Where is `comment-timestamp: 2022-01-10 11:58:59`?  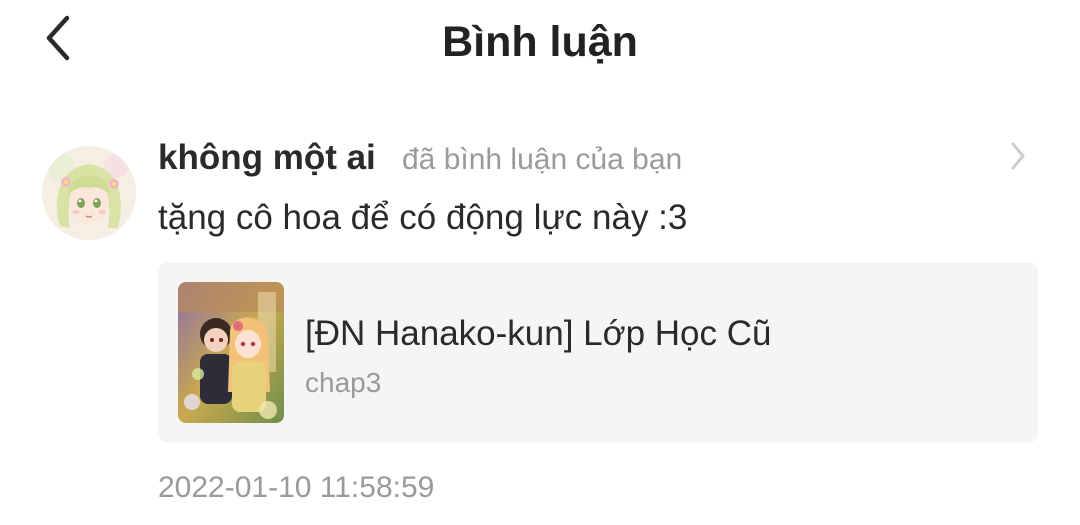
comment-timestamp: 2022-01-10 11:58:59 is located at coordinates (296, 487).